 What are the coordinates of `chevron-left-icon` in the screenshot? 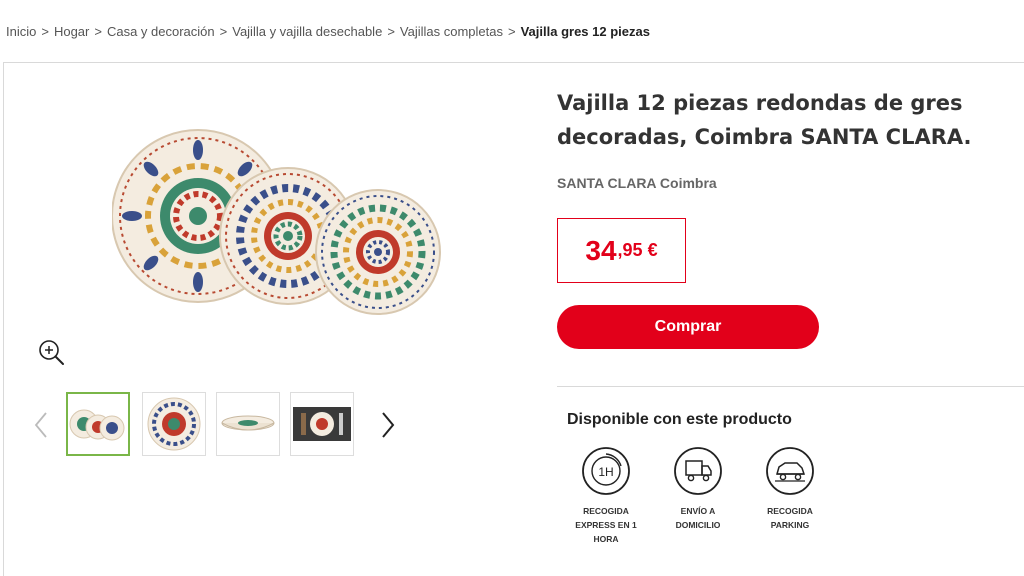 It's located at (42, 425).